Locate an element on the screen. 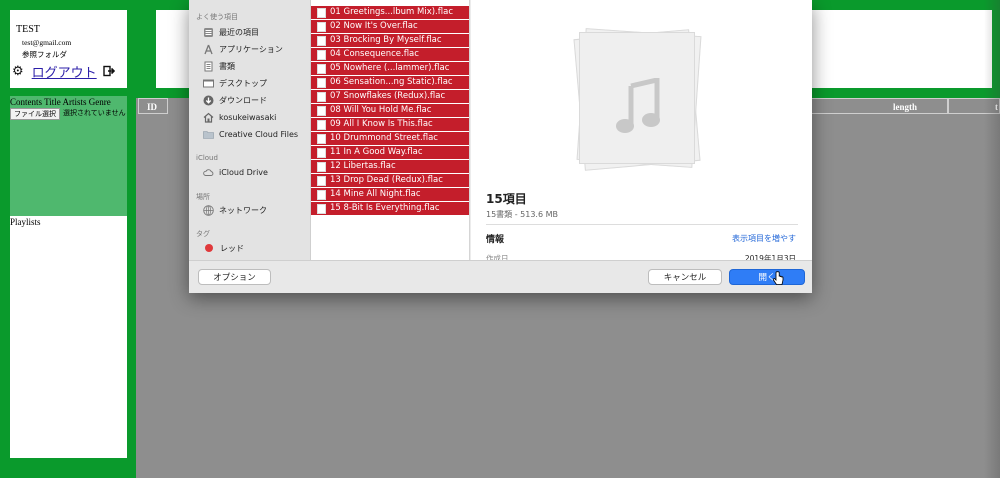  red-tag-icon is located at coordinates (209, 248).